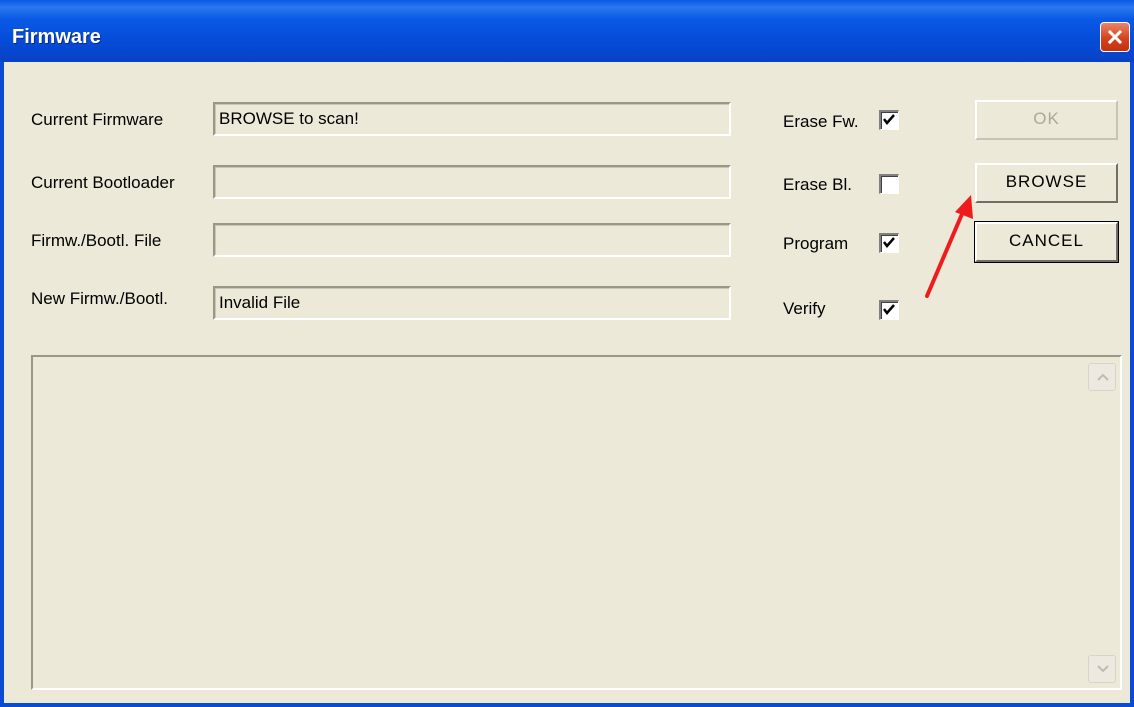 Image resolution: width=1134 pixels, height=707 pixels. Describe the element at coordinates (56, 37) in the screenshot. I see `window-title: Firmware` at that location.